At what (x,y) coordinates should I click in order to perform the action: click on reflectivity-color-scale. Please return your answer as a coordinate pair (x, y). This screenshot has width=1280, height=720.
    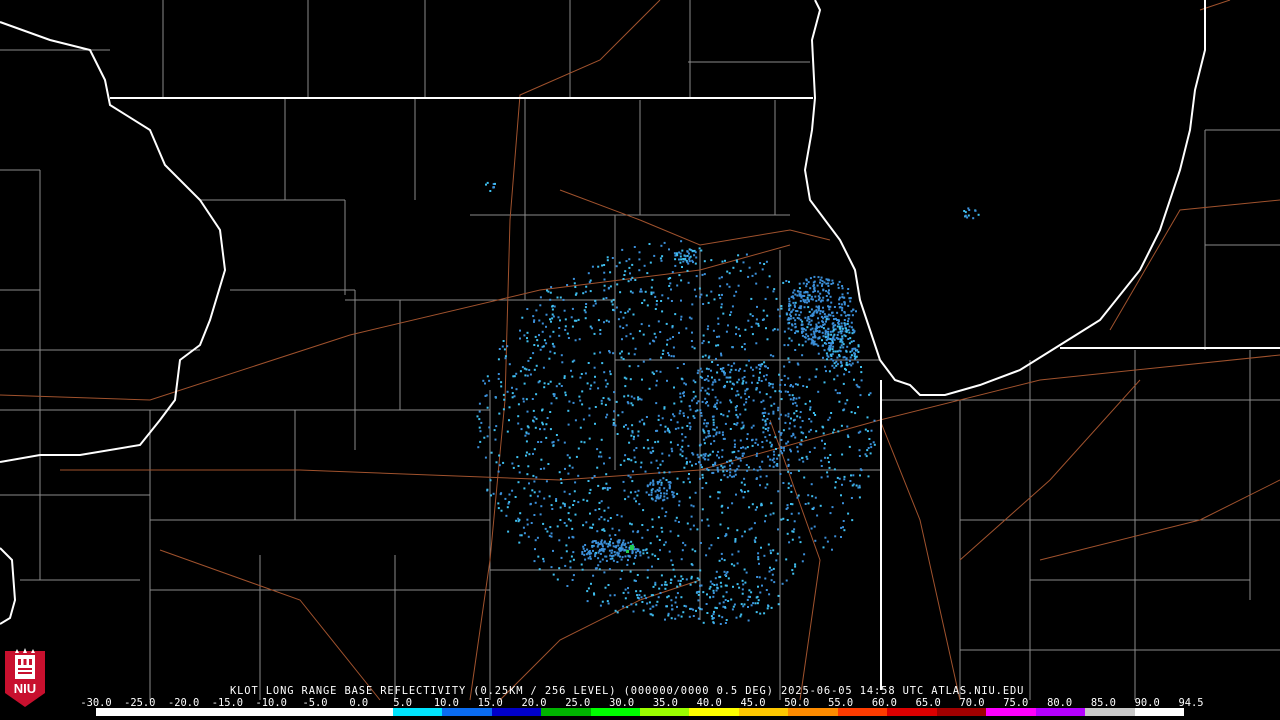
    Looking at the image, I should click on (640, 712).